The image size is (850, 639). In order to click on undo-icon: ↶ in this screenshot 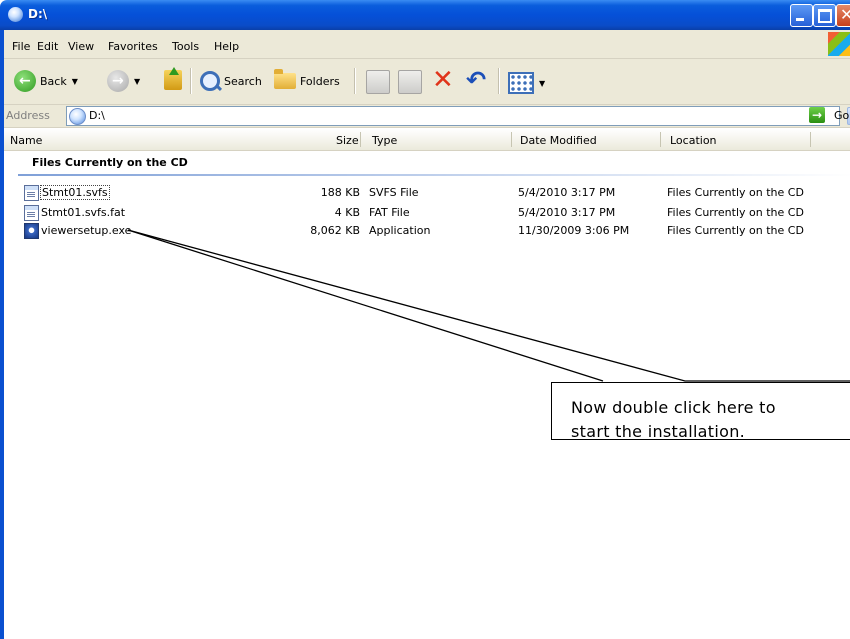, I will do `click(476, 80)`.